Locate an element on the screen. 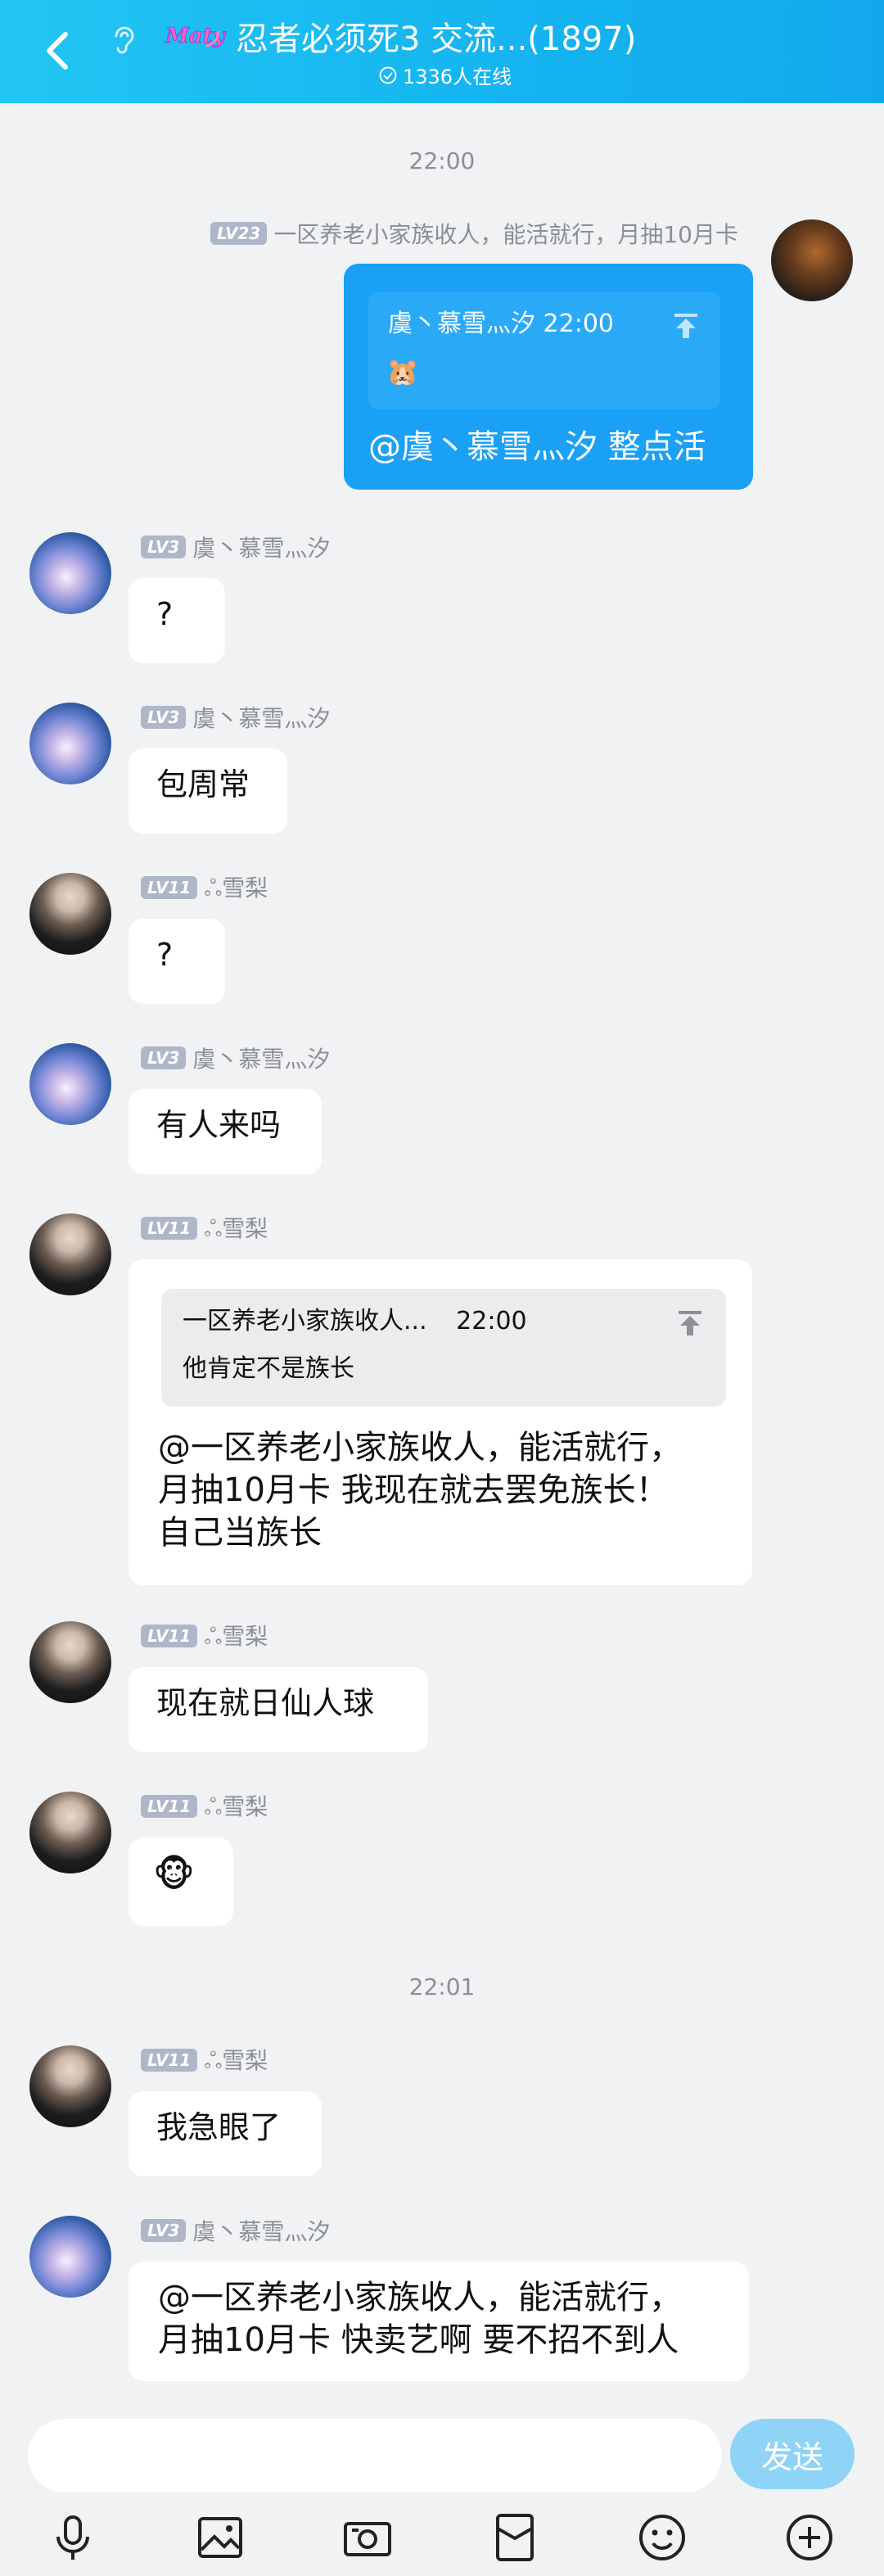 This screenshot has width=884, height=2576. online-check-icon is located at coordinates (388, 75).